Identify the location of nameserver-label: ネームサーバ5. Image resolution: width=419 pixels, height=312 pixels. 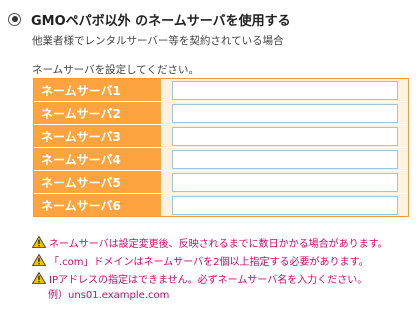
(98, 182).